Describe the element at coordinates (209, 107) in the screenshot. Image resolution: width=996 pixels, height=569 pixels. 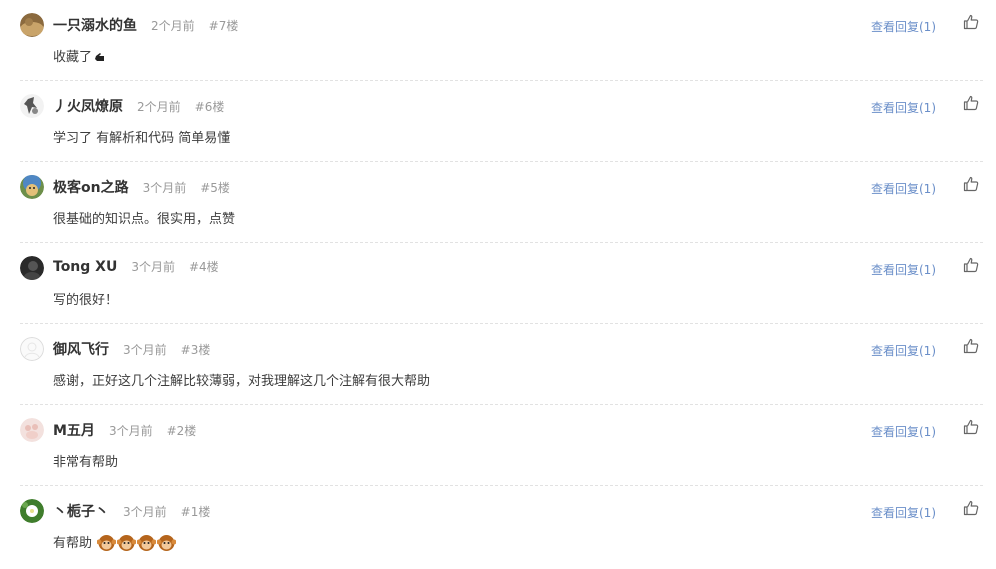
I see `floor-number: #6楼` at that location.